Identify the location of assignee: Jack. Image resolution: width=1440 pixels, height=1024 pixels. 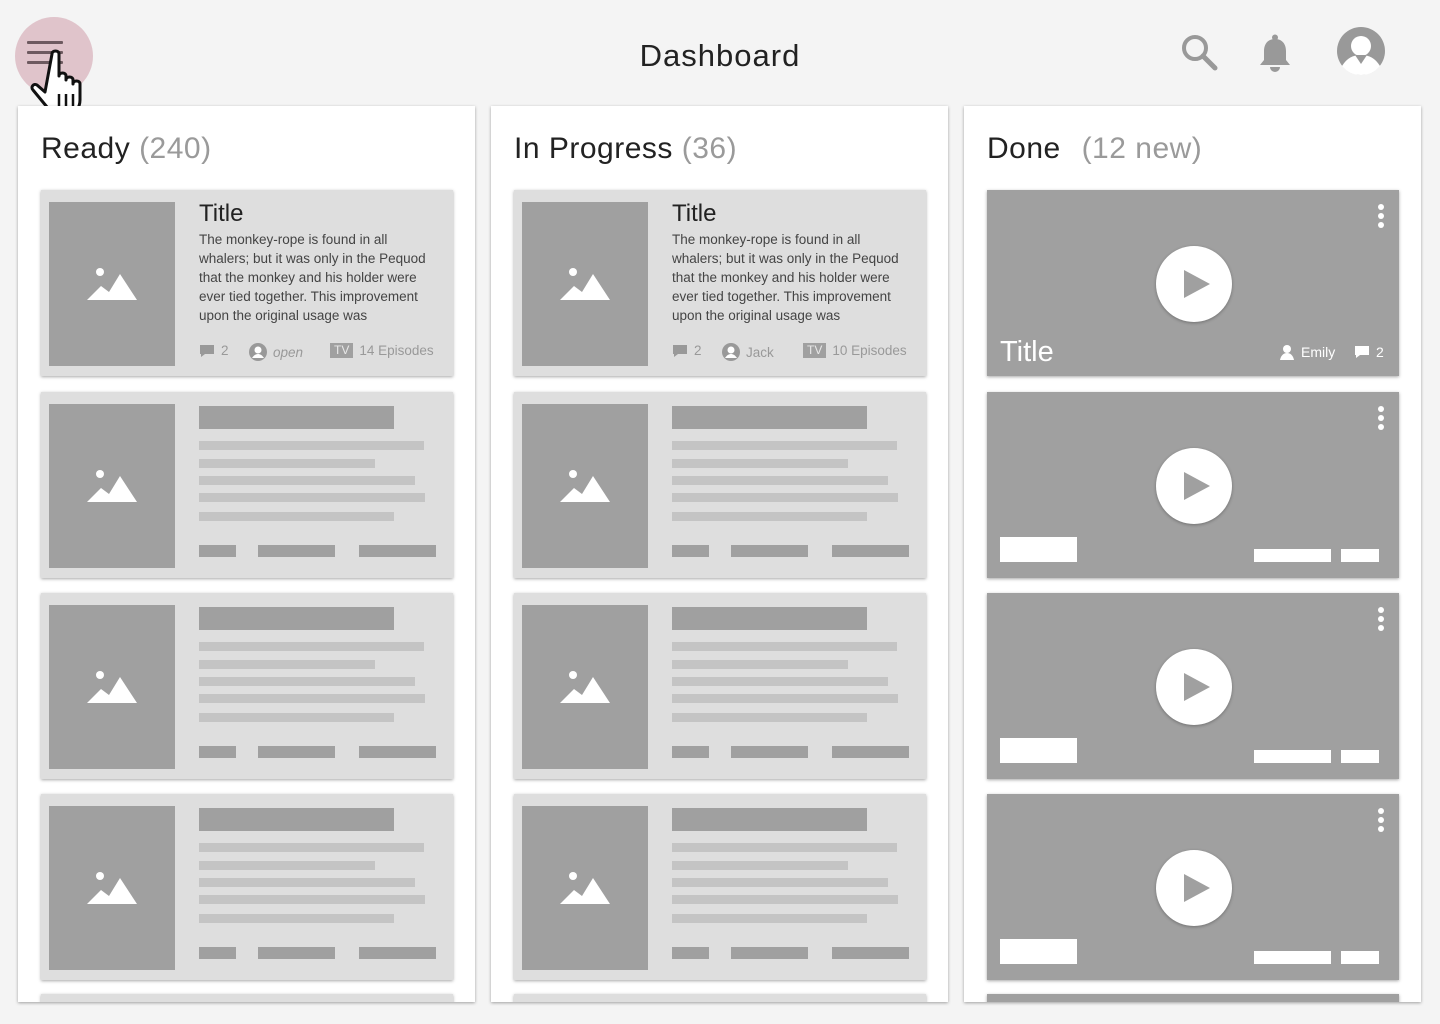
(748, 352).